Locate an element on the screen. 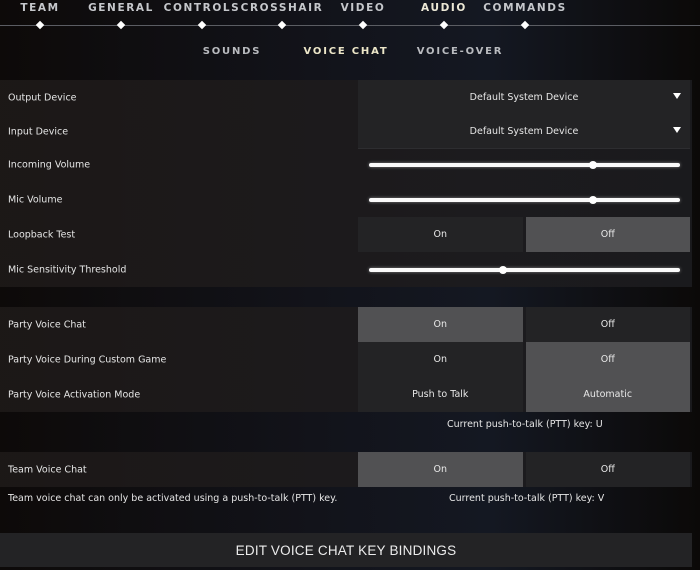 Image resolution: width=700 pixels, height=570 pixels. custom-game-on-option: On is located at coordinates (440, 359).